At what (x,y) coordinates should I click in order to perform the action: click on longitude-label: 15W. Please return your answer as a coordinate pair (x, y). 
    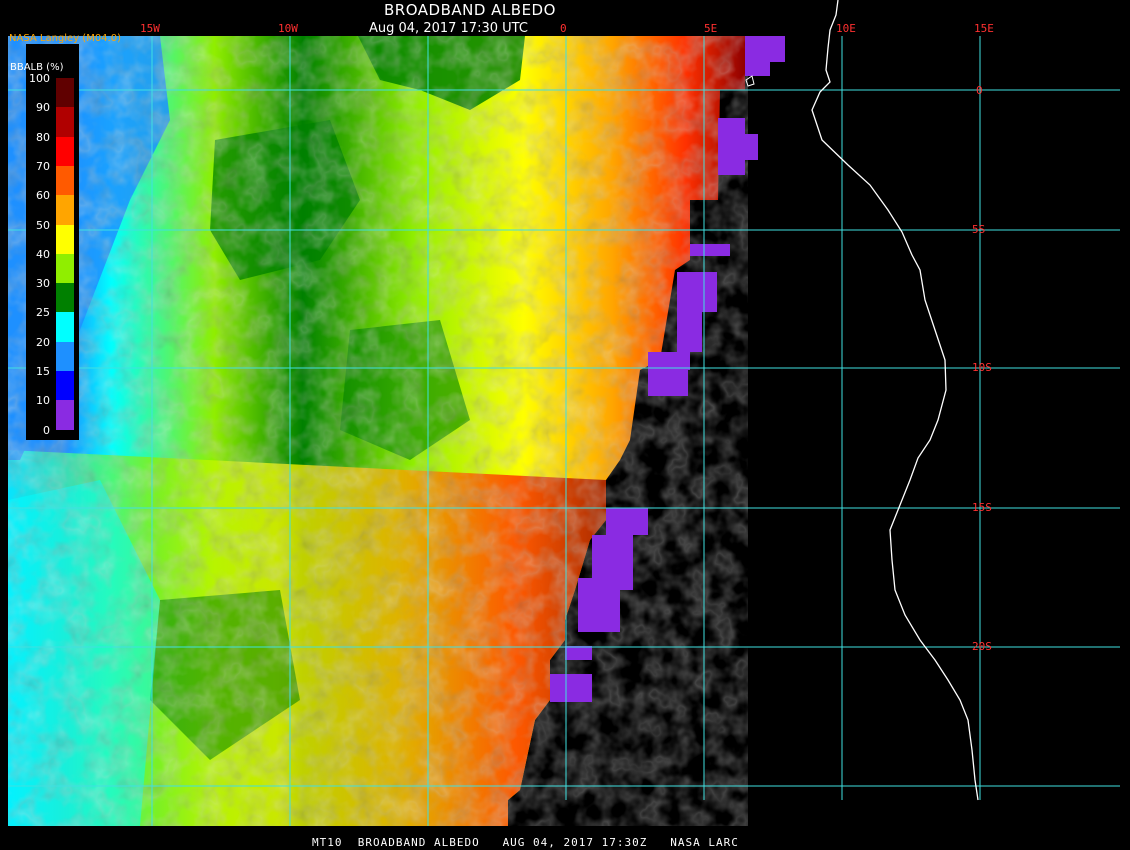
    Looking at the image, I should click on (150, 28).